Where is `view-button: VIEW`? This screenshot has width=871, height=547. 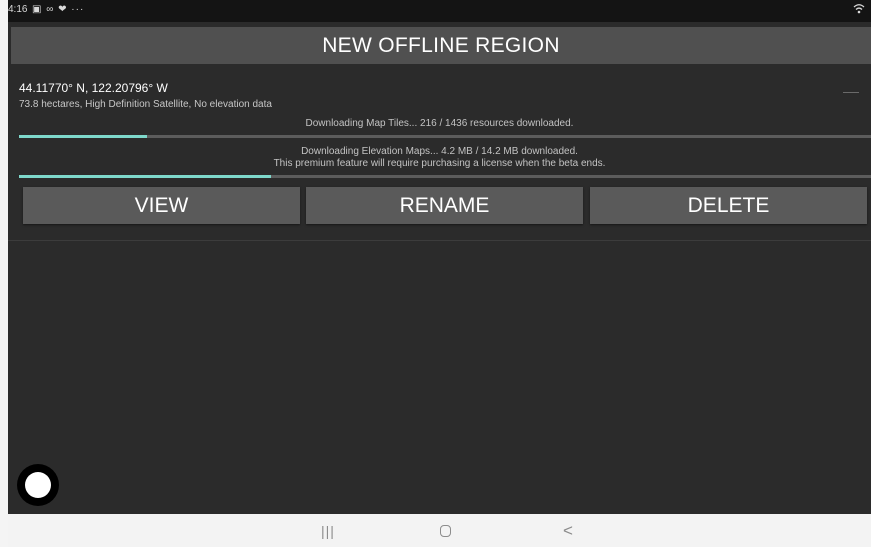 view-button: VIEW is located at coordinates (161, 205).